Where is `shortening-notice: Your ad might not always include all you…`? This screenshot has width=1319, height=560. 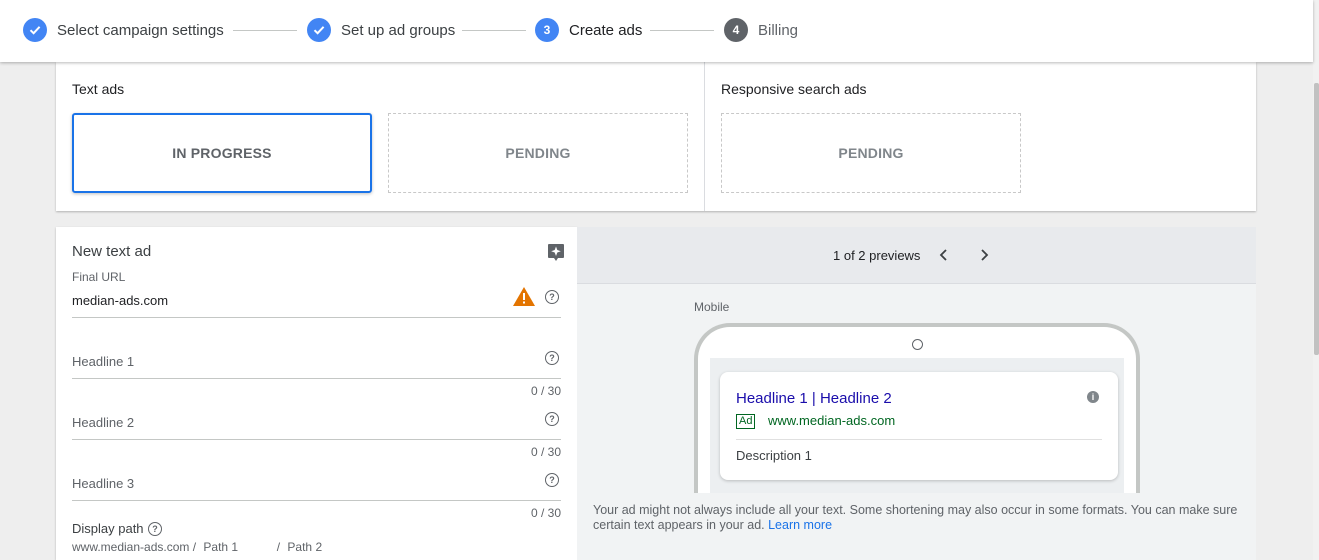 shortening-notice: Your ad might not always include all you… is located at coordinates (918, 518).